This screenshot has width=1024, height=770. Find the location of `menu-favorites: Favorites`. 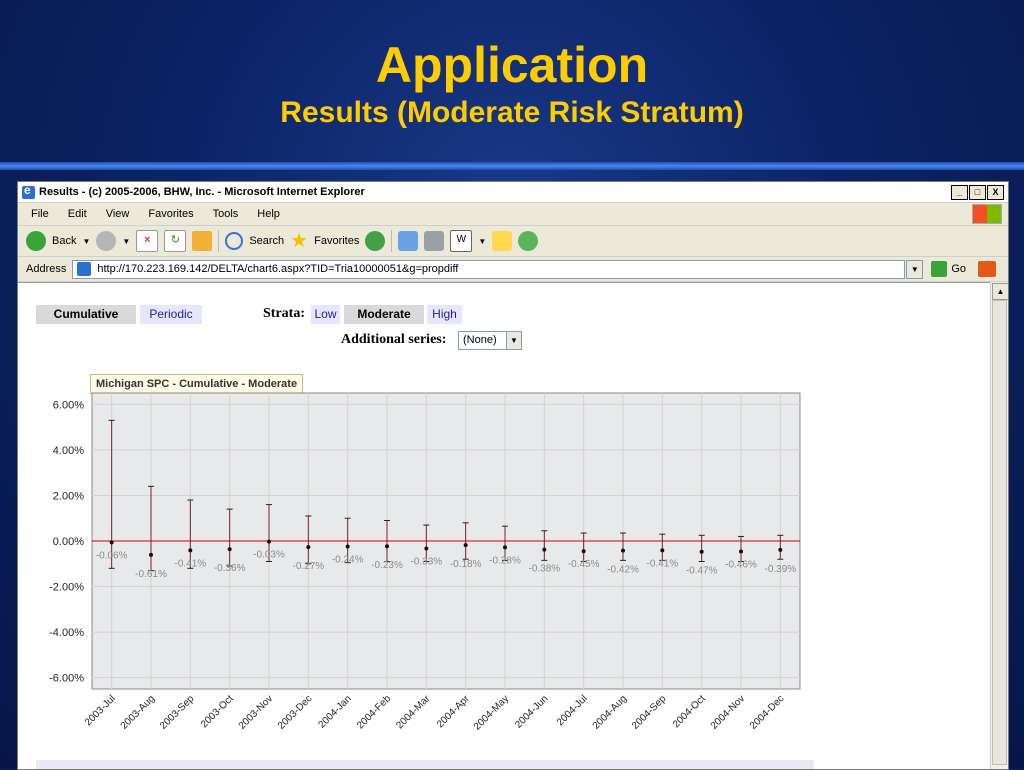

menu-favorites: Favorites is located at coordinates (170, 214).